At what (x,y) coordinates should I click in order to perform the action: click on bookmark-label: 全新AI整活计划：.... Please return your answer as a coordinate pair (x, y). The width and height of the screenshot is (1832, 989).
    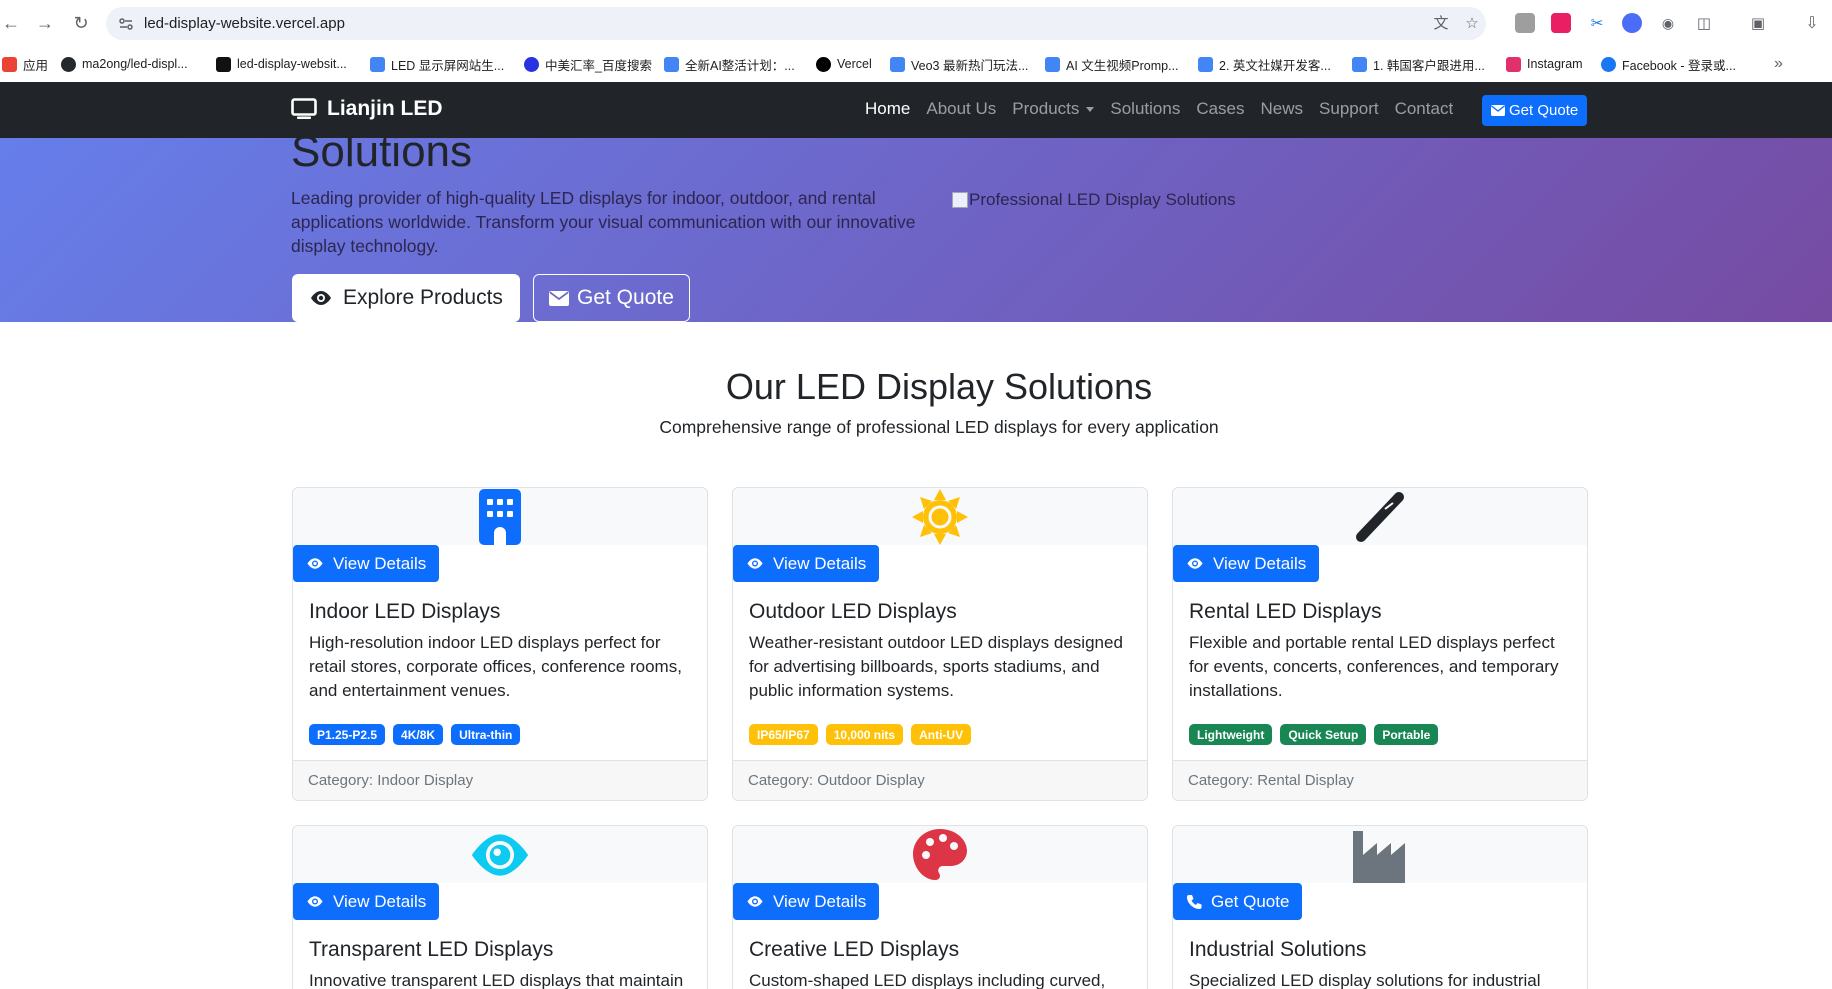
    Looking at the image, I should click on (740, 65).